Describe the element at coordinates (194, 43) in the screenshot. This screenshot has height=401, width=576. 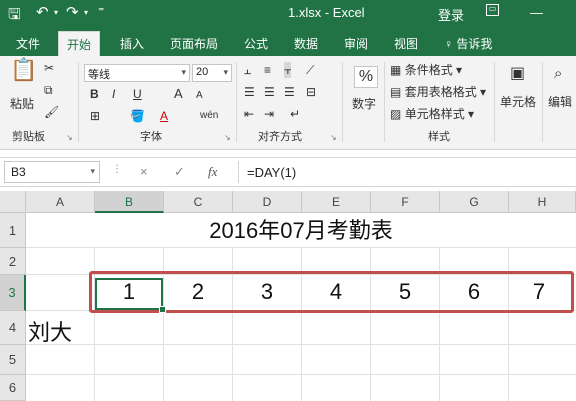
I see `tab-page-layout: 页面布局` at that location.